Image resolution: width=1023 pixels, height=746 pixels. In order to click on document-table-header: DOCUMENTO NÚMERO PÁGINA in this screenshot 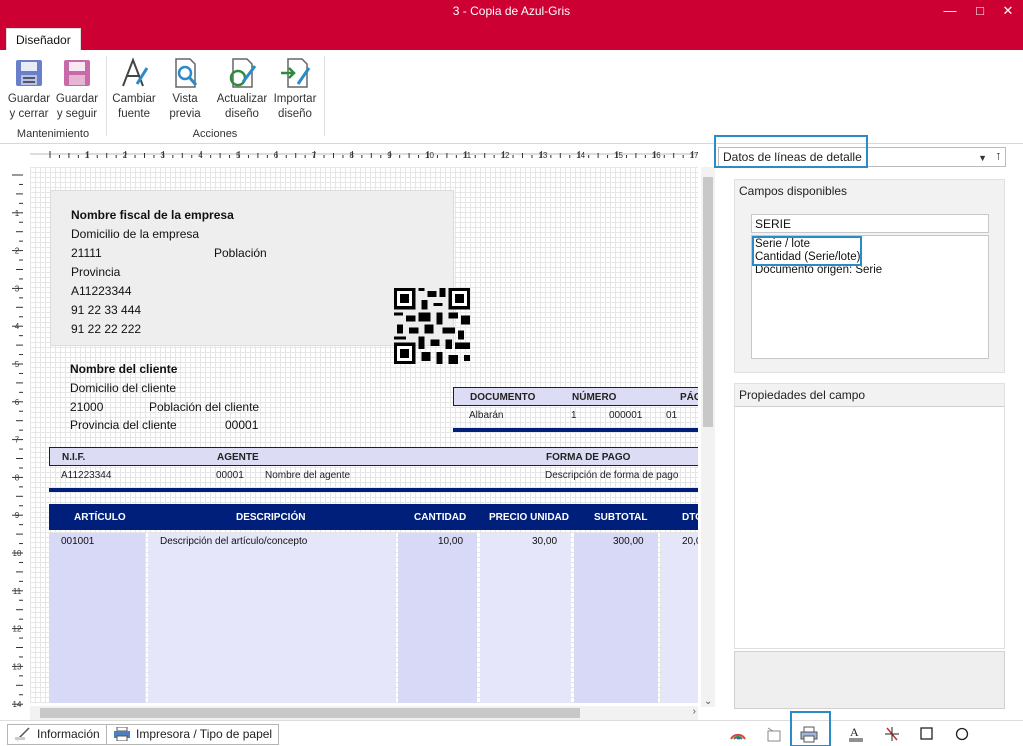, I will do `click(575, 396)`.